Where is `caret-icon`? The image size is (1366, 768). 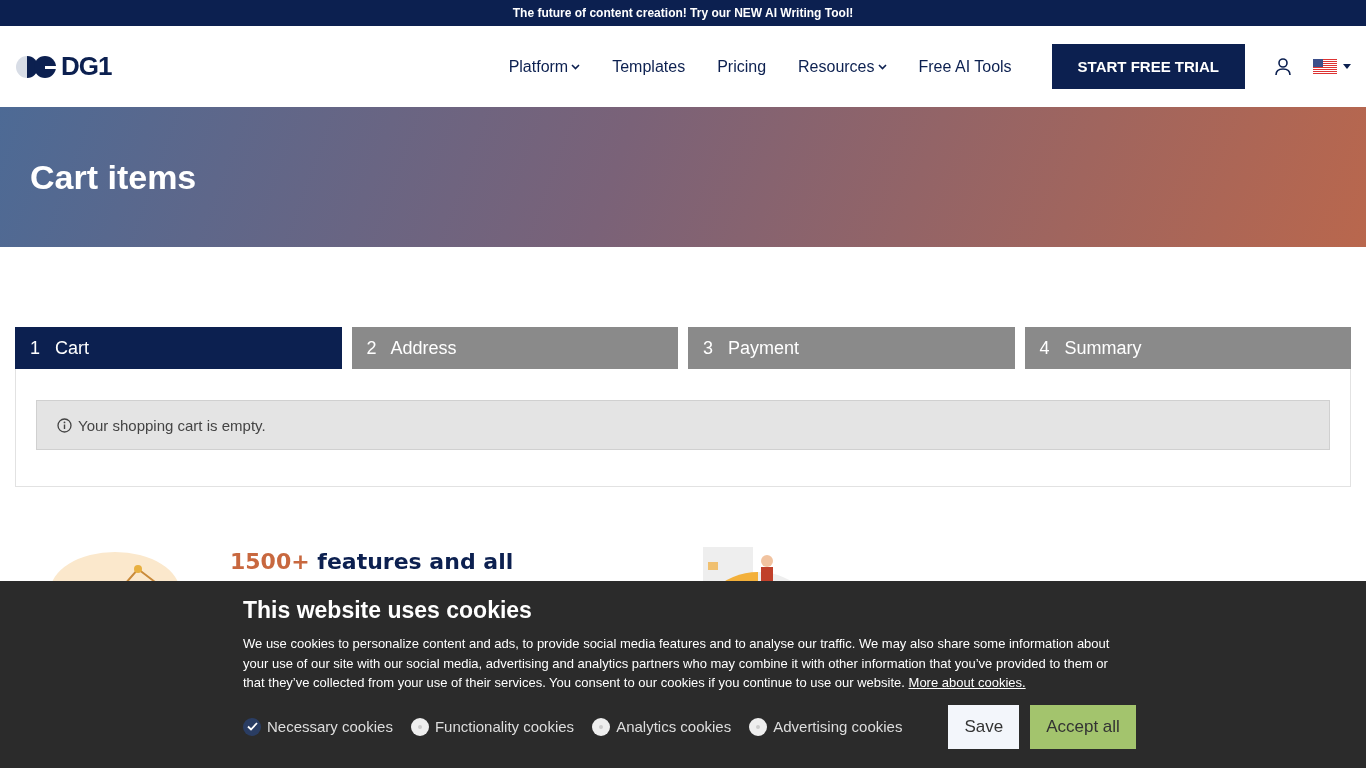
caret-icon is located at coordinates (1347, 66).